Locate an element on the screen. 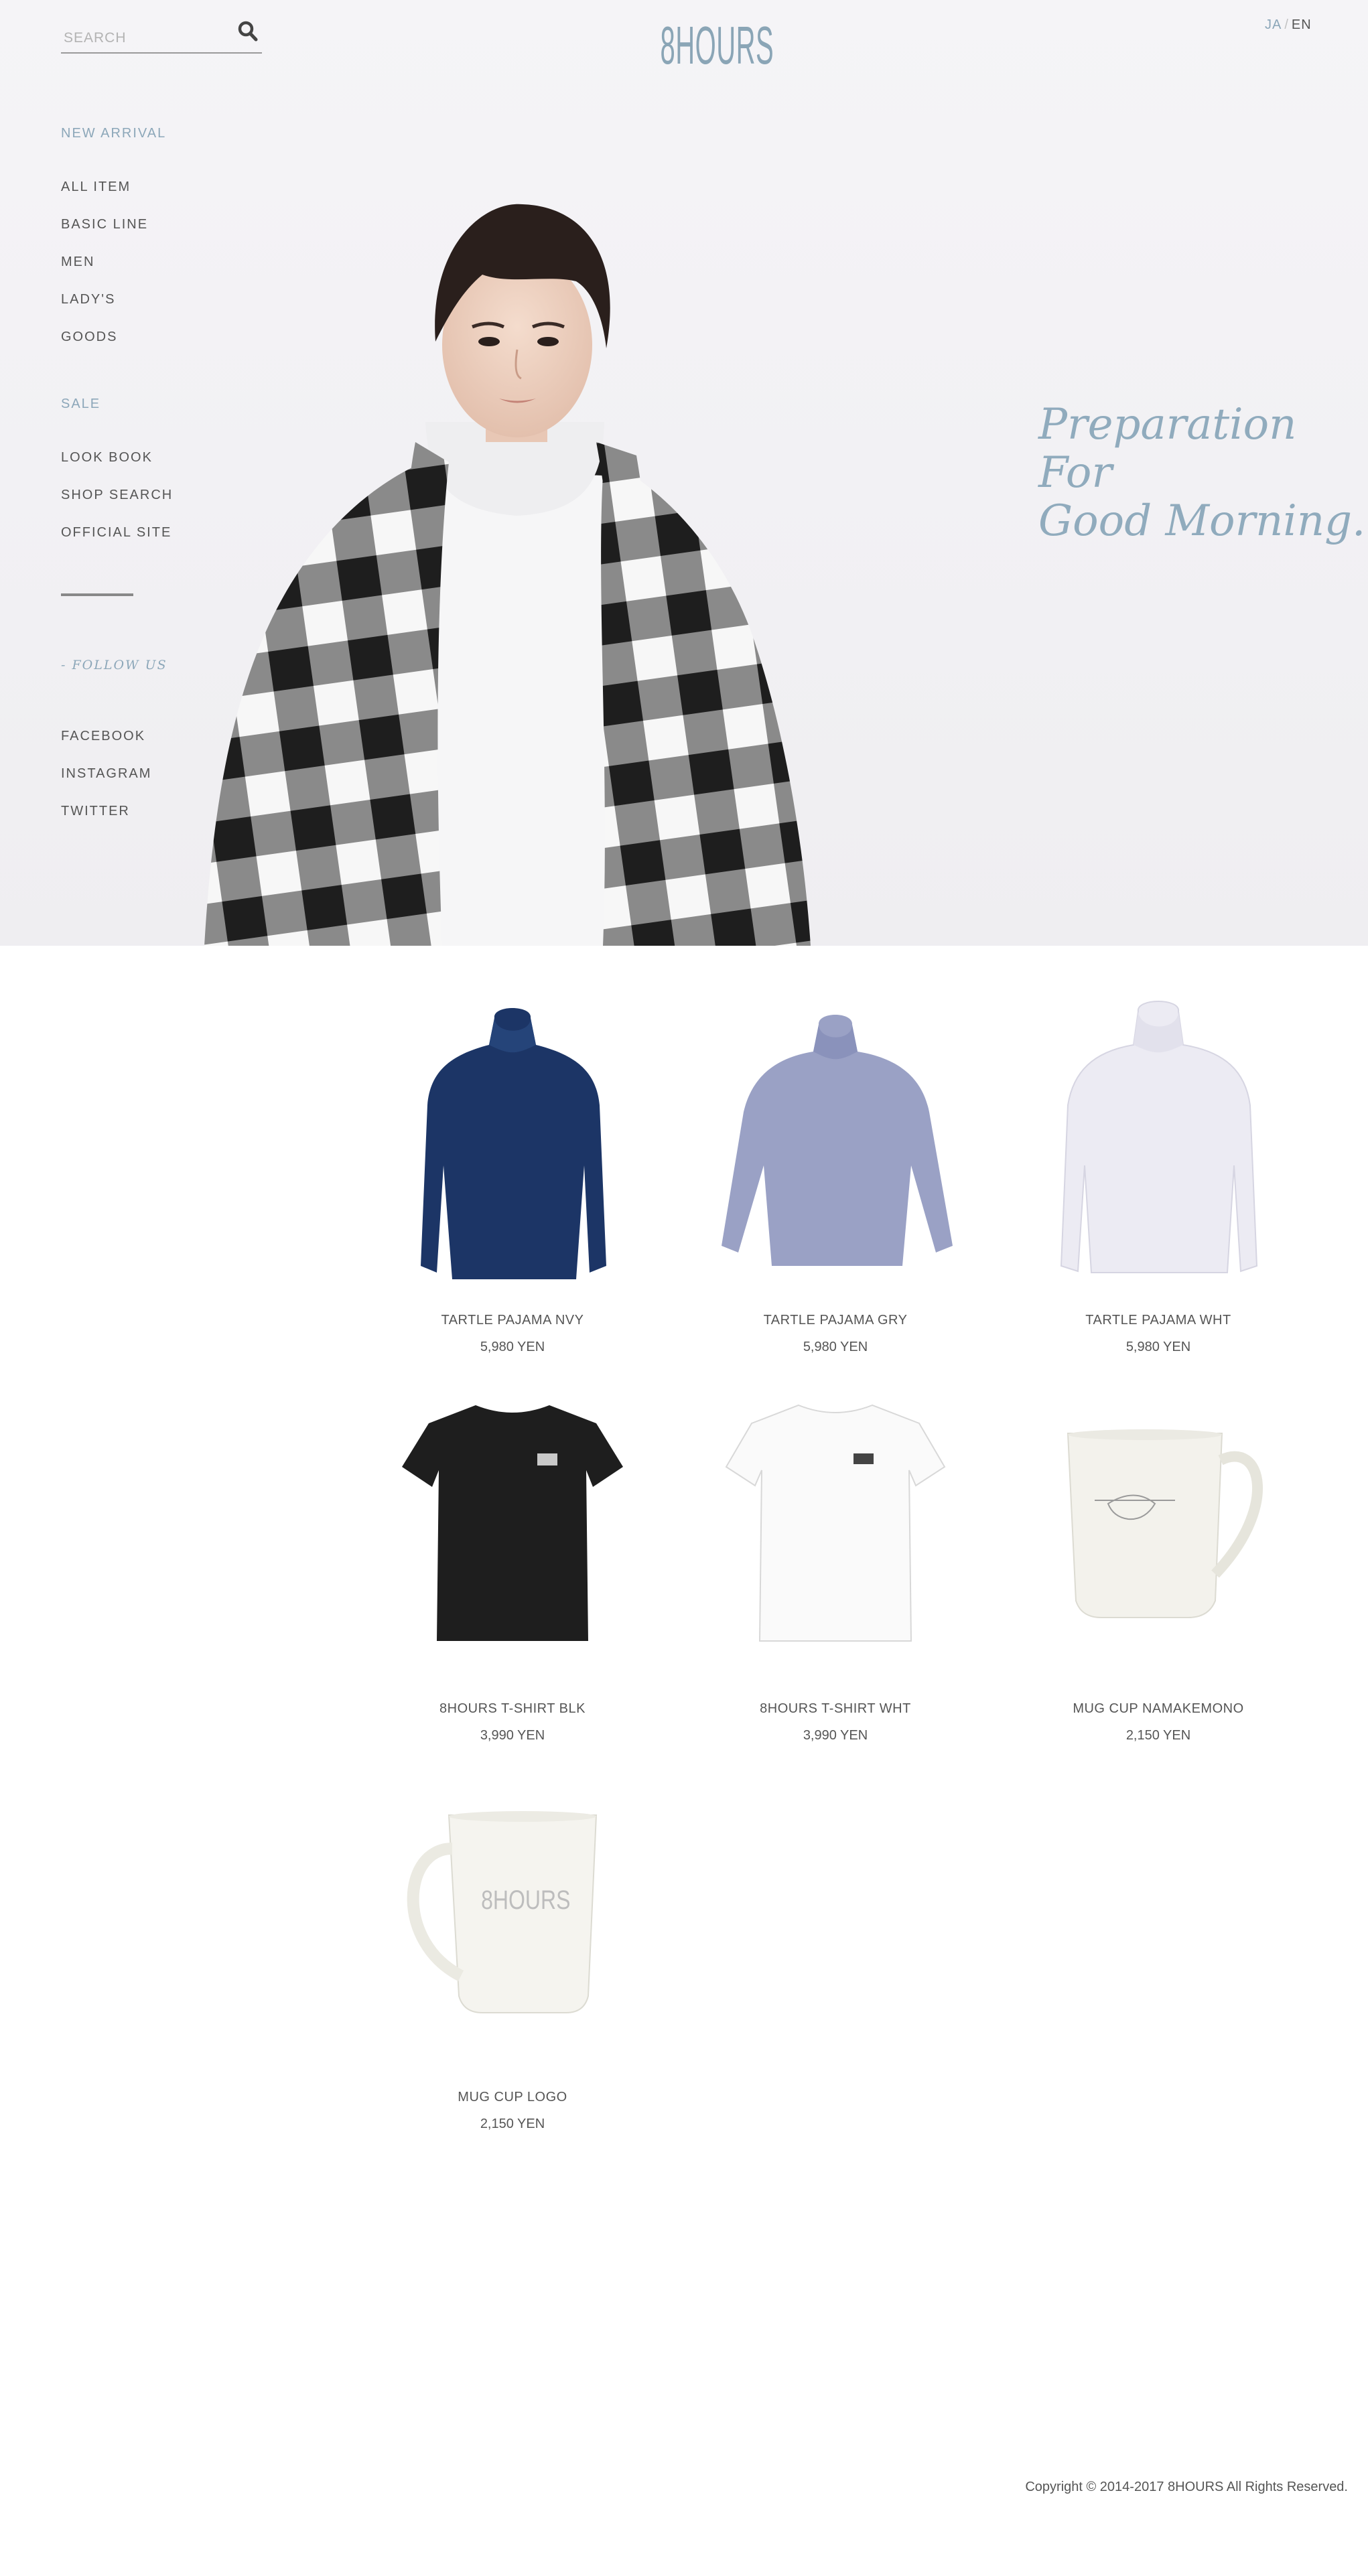 Image resolution: width=1368 pixels, height=2576 pixels. nav-men: MEN is located at coordinates (77, 262).